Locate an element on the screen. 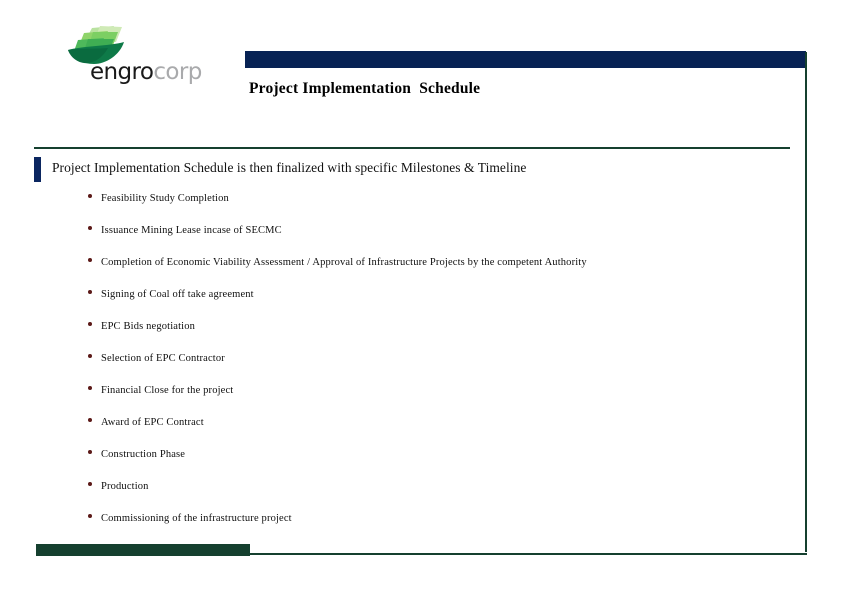 The width and height of the screenshot is (842, 595). divider-bottom-thick is located at coordinates (143, 550).